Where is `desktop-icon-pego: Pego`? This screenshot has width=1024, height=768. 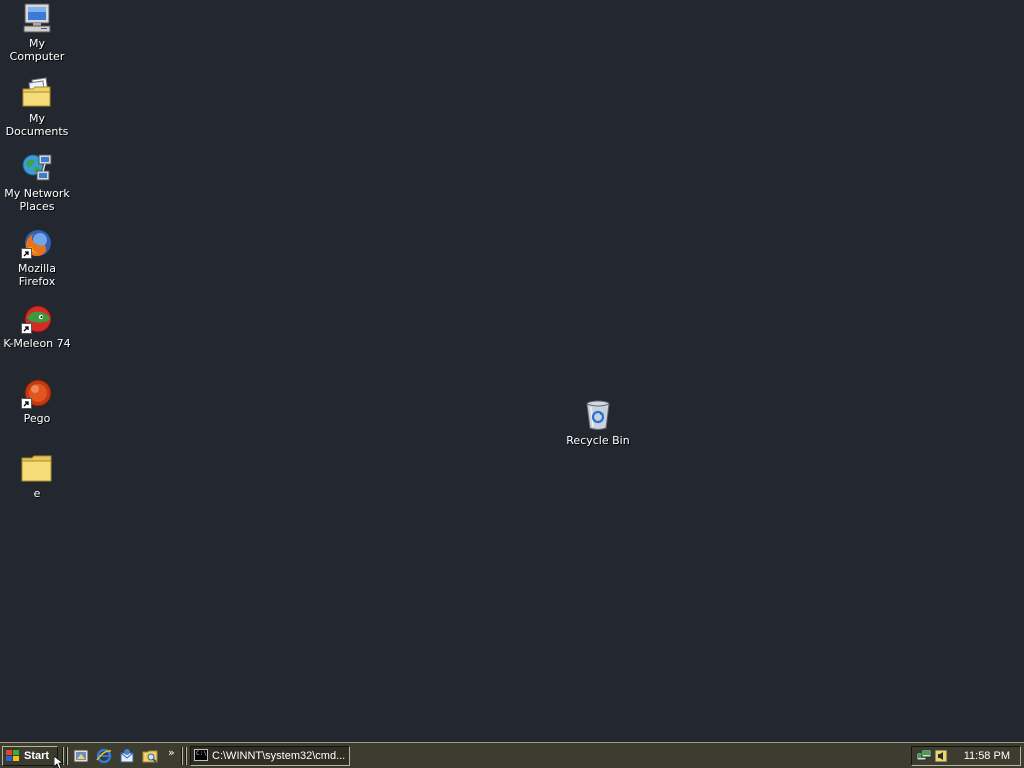 desktop-icon-pego: Pego is located at coordinates (37, 401).